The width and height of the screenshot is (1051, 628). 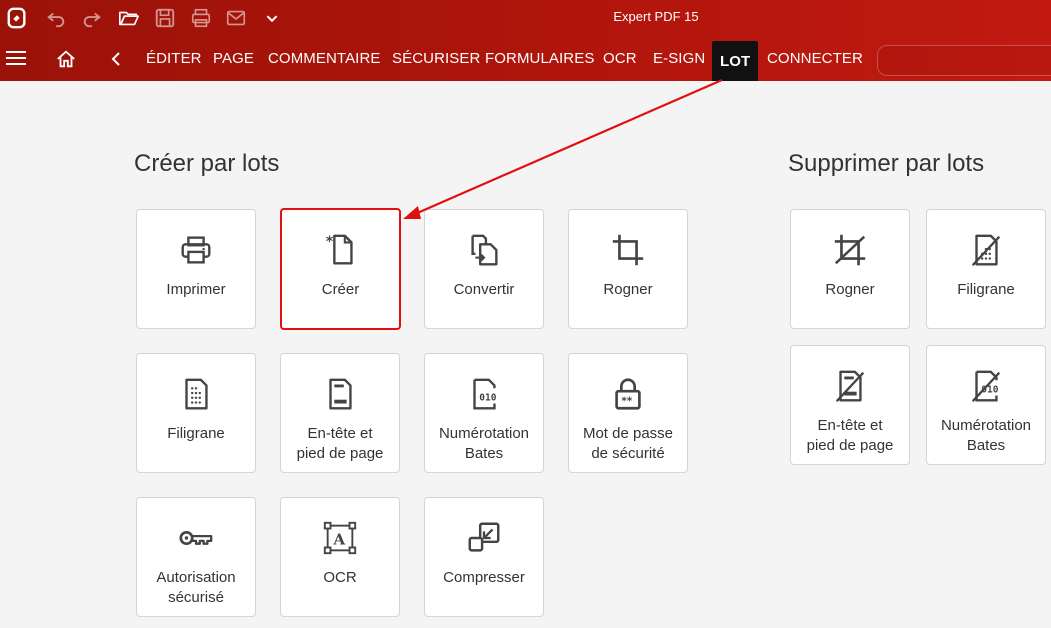 I want to click on password-icon: **, so click(x=628, y=394).